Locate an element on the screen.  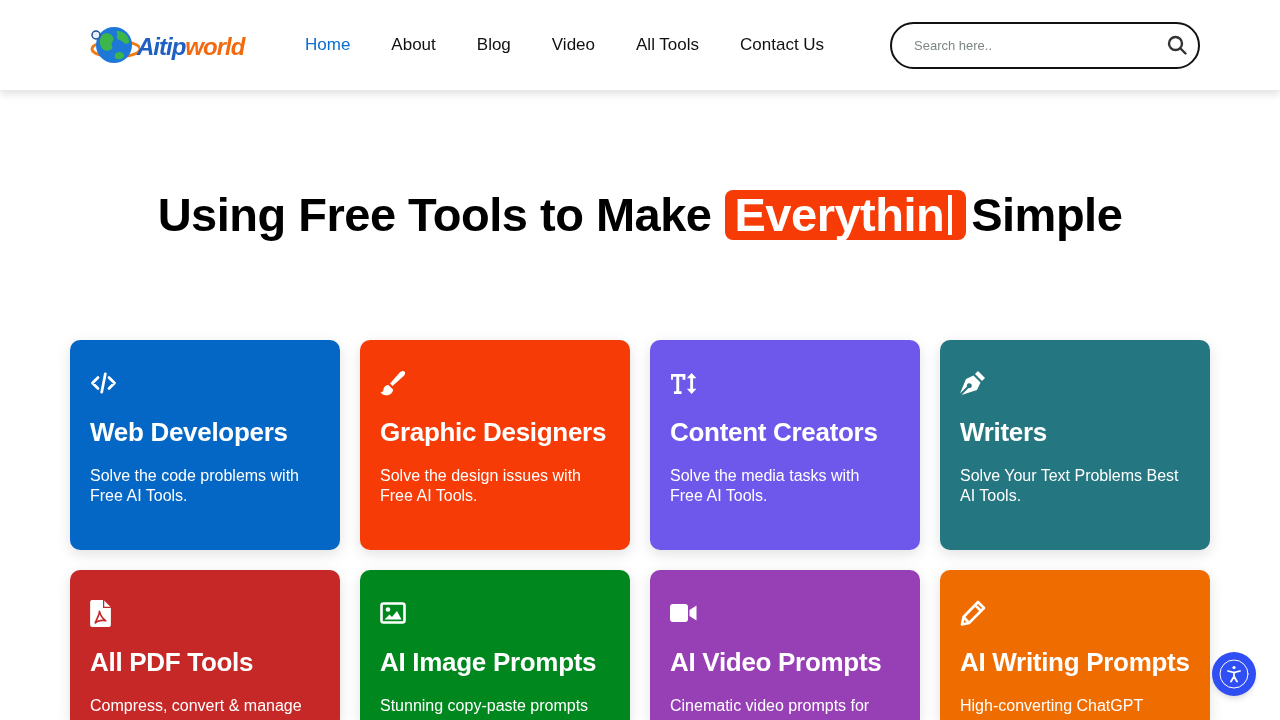
accessibility-icon is located at coordinates (1234, 674).